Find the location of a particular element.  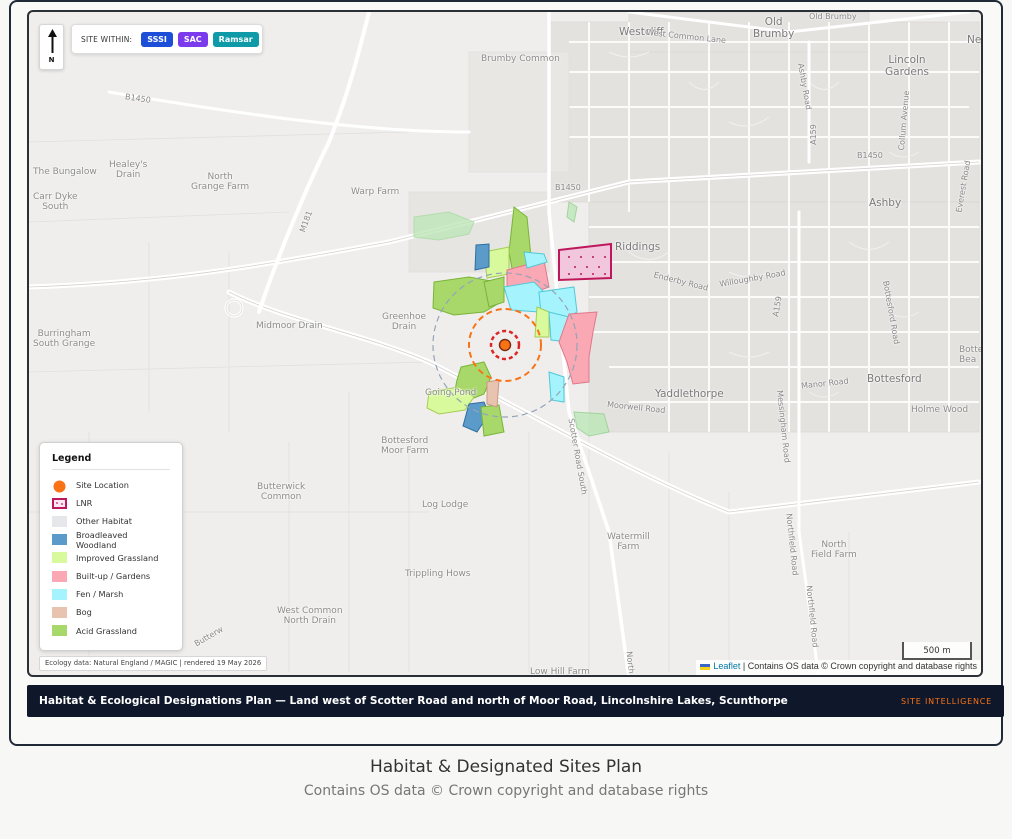

place-label: West Common North Drain is located at coordinates (310, 616).